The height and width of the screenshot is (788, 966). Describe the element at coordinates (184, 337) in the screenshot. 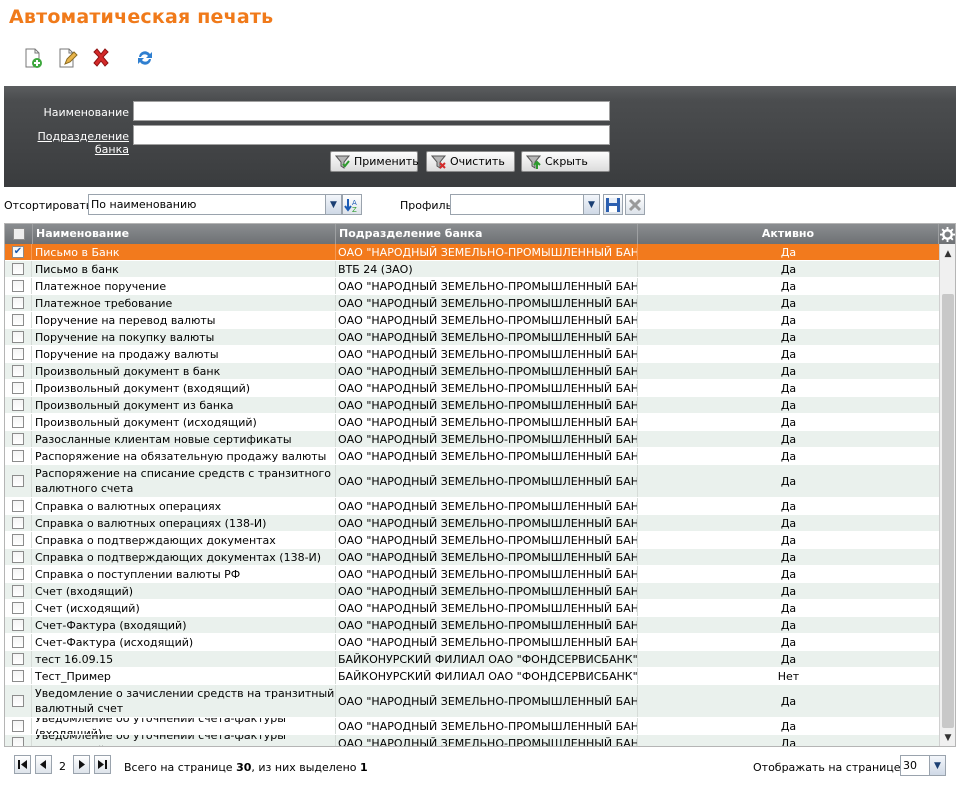

I see `row-name: Поручение на покупку валюты` at that location.